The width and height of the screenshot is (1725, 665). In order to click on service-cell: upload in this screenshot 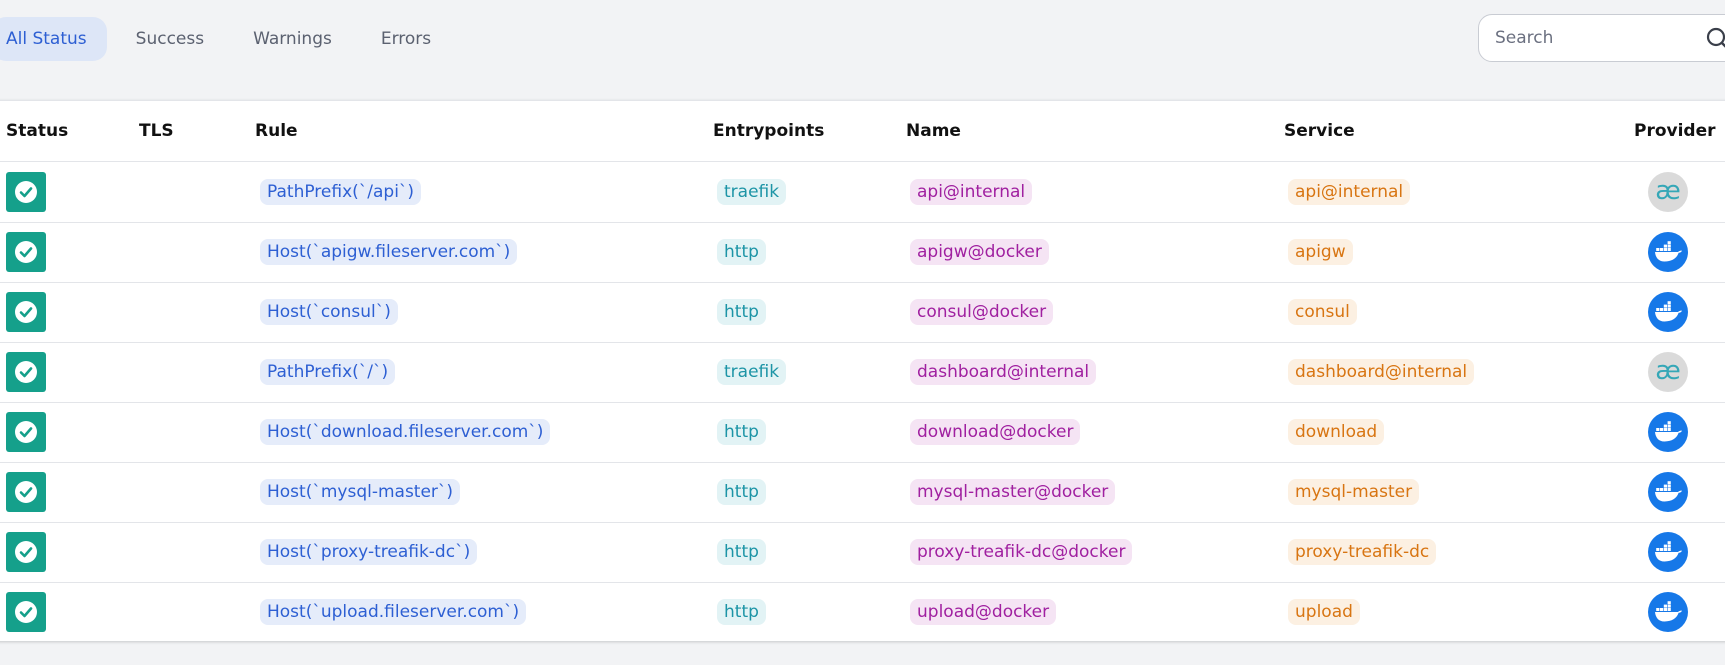, I will do `click(1324, 612)`.